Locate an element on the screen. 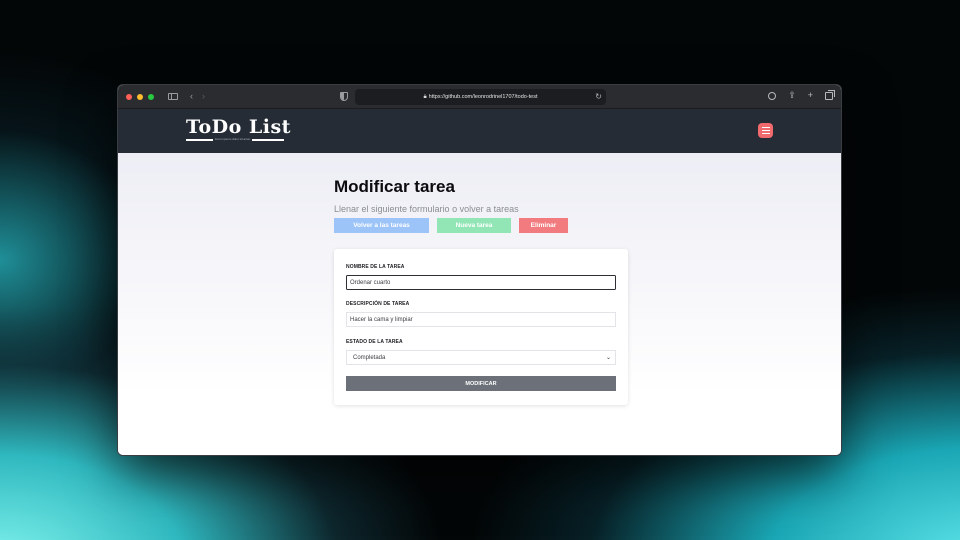 Image resolution: width=960 pixels, height=540 pixels. share-icon: ⇪ is located at coordinates (792, 95).